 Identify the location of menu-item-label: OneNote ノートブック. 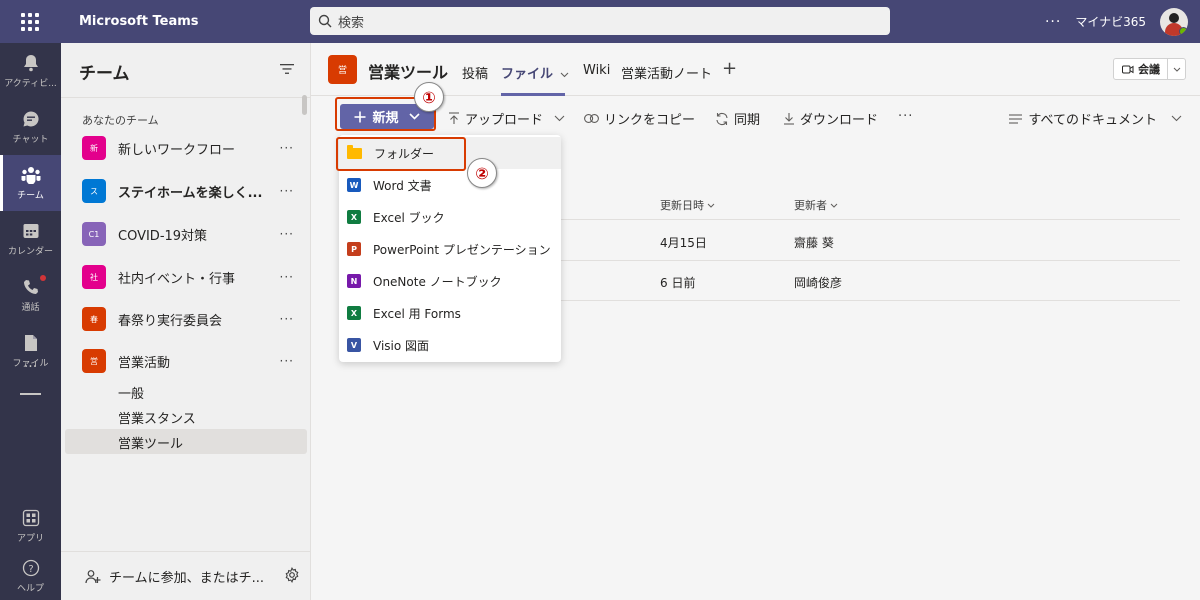
(437, 281).